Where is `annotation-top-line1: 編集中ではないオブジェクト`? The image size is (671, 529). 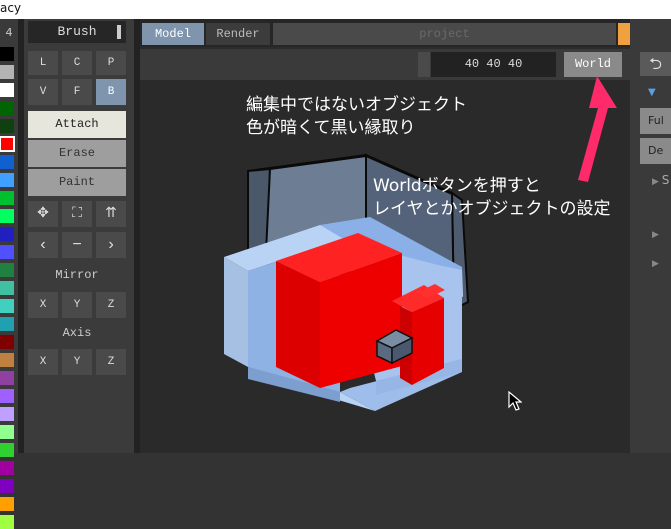
annotation-top-line1: 編集中ではないオブジェクト is located at coordinates (356, 105).